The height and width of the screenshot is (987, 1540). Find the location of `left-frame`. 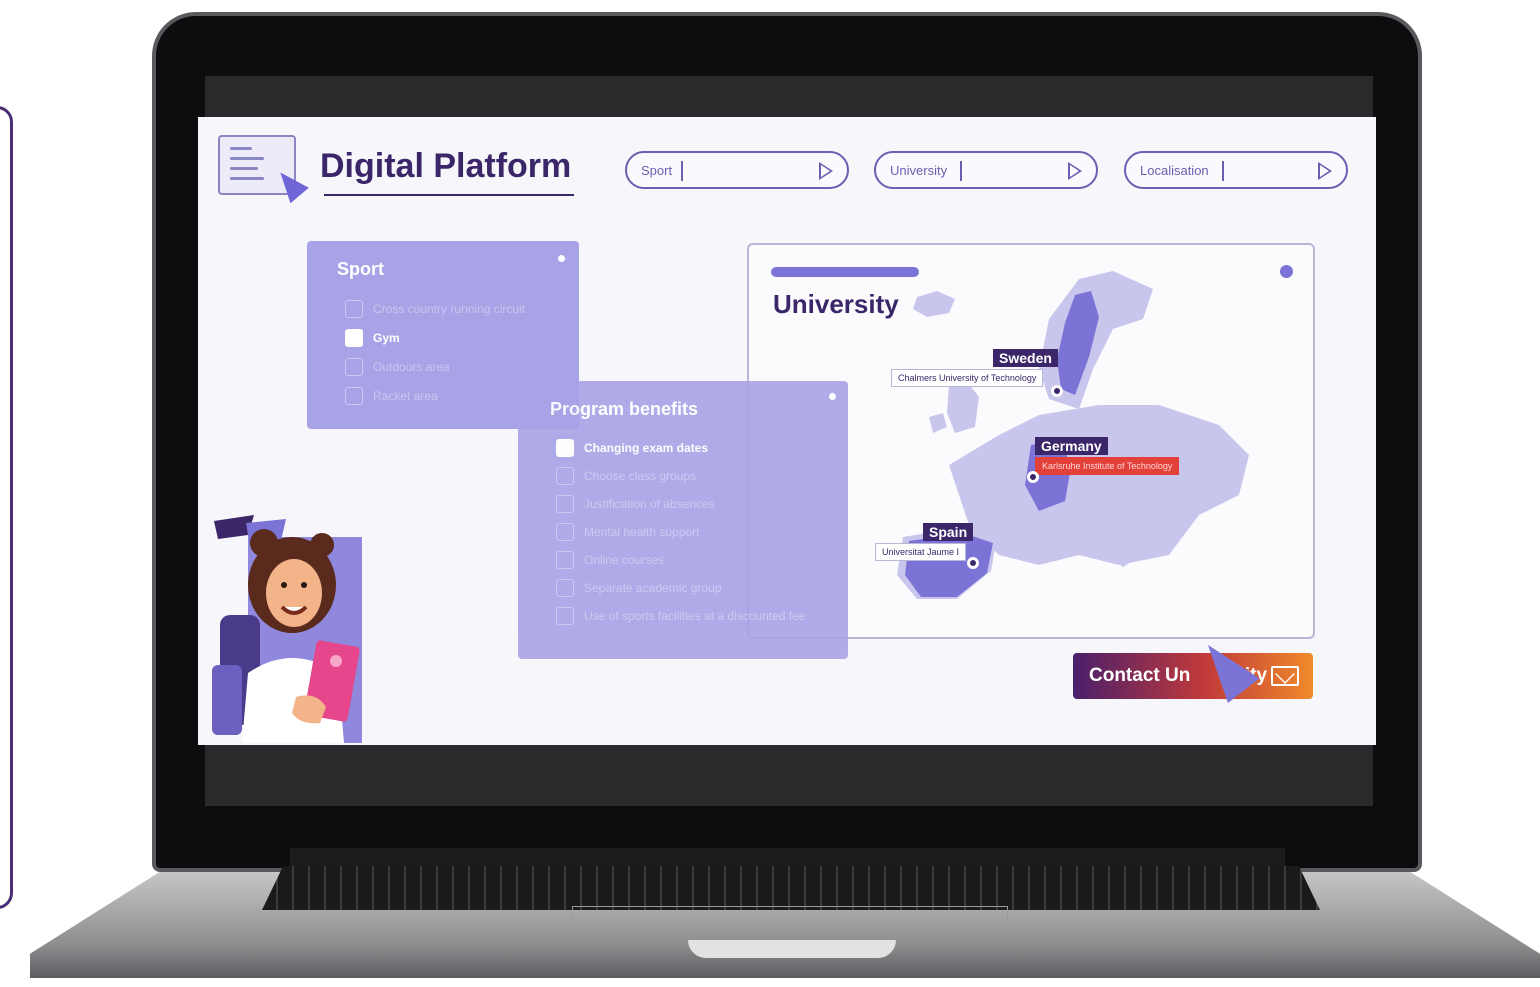

left-frame is located at coordinates (6, 507).